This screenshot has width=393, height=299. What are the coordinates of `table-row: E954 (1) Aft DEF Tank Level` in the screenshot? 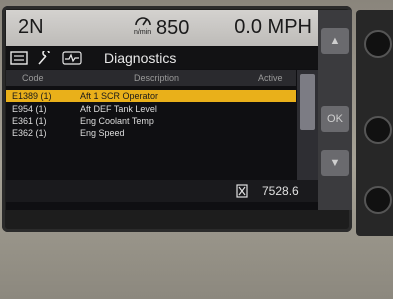 It's located at (151, 109).